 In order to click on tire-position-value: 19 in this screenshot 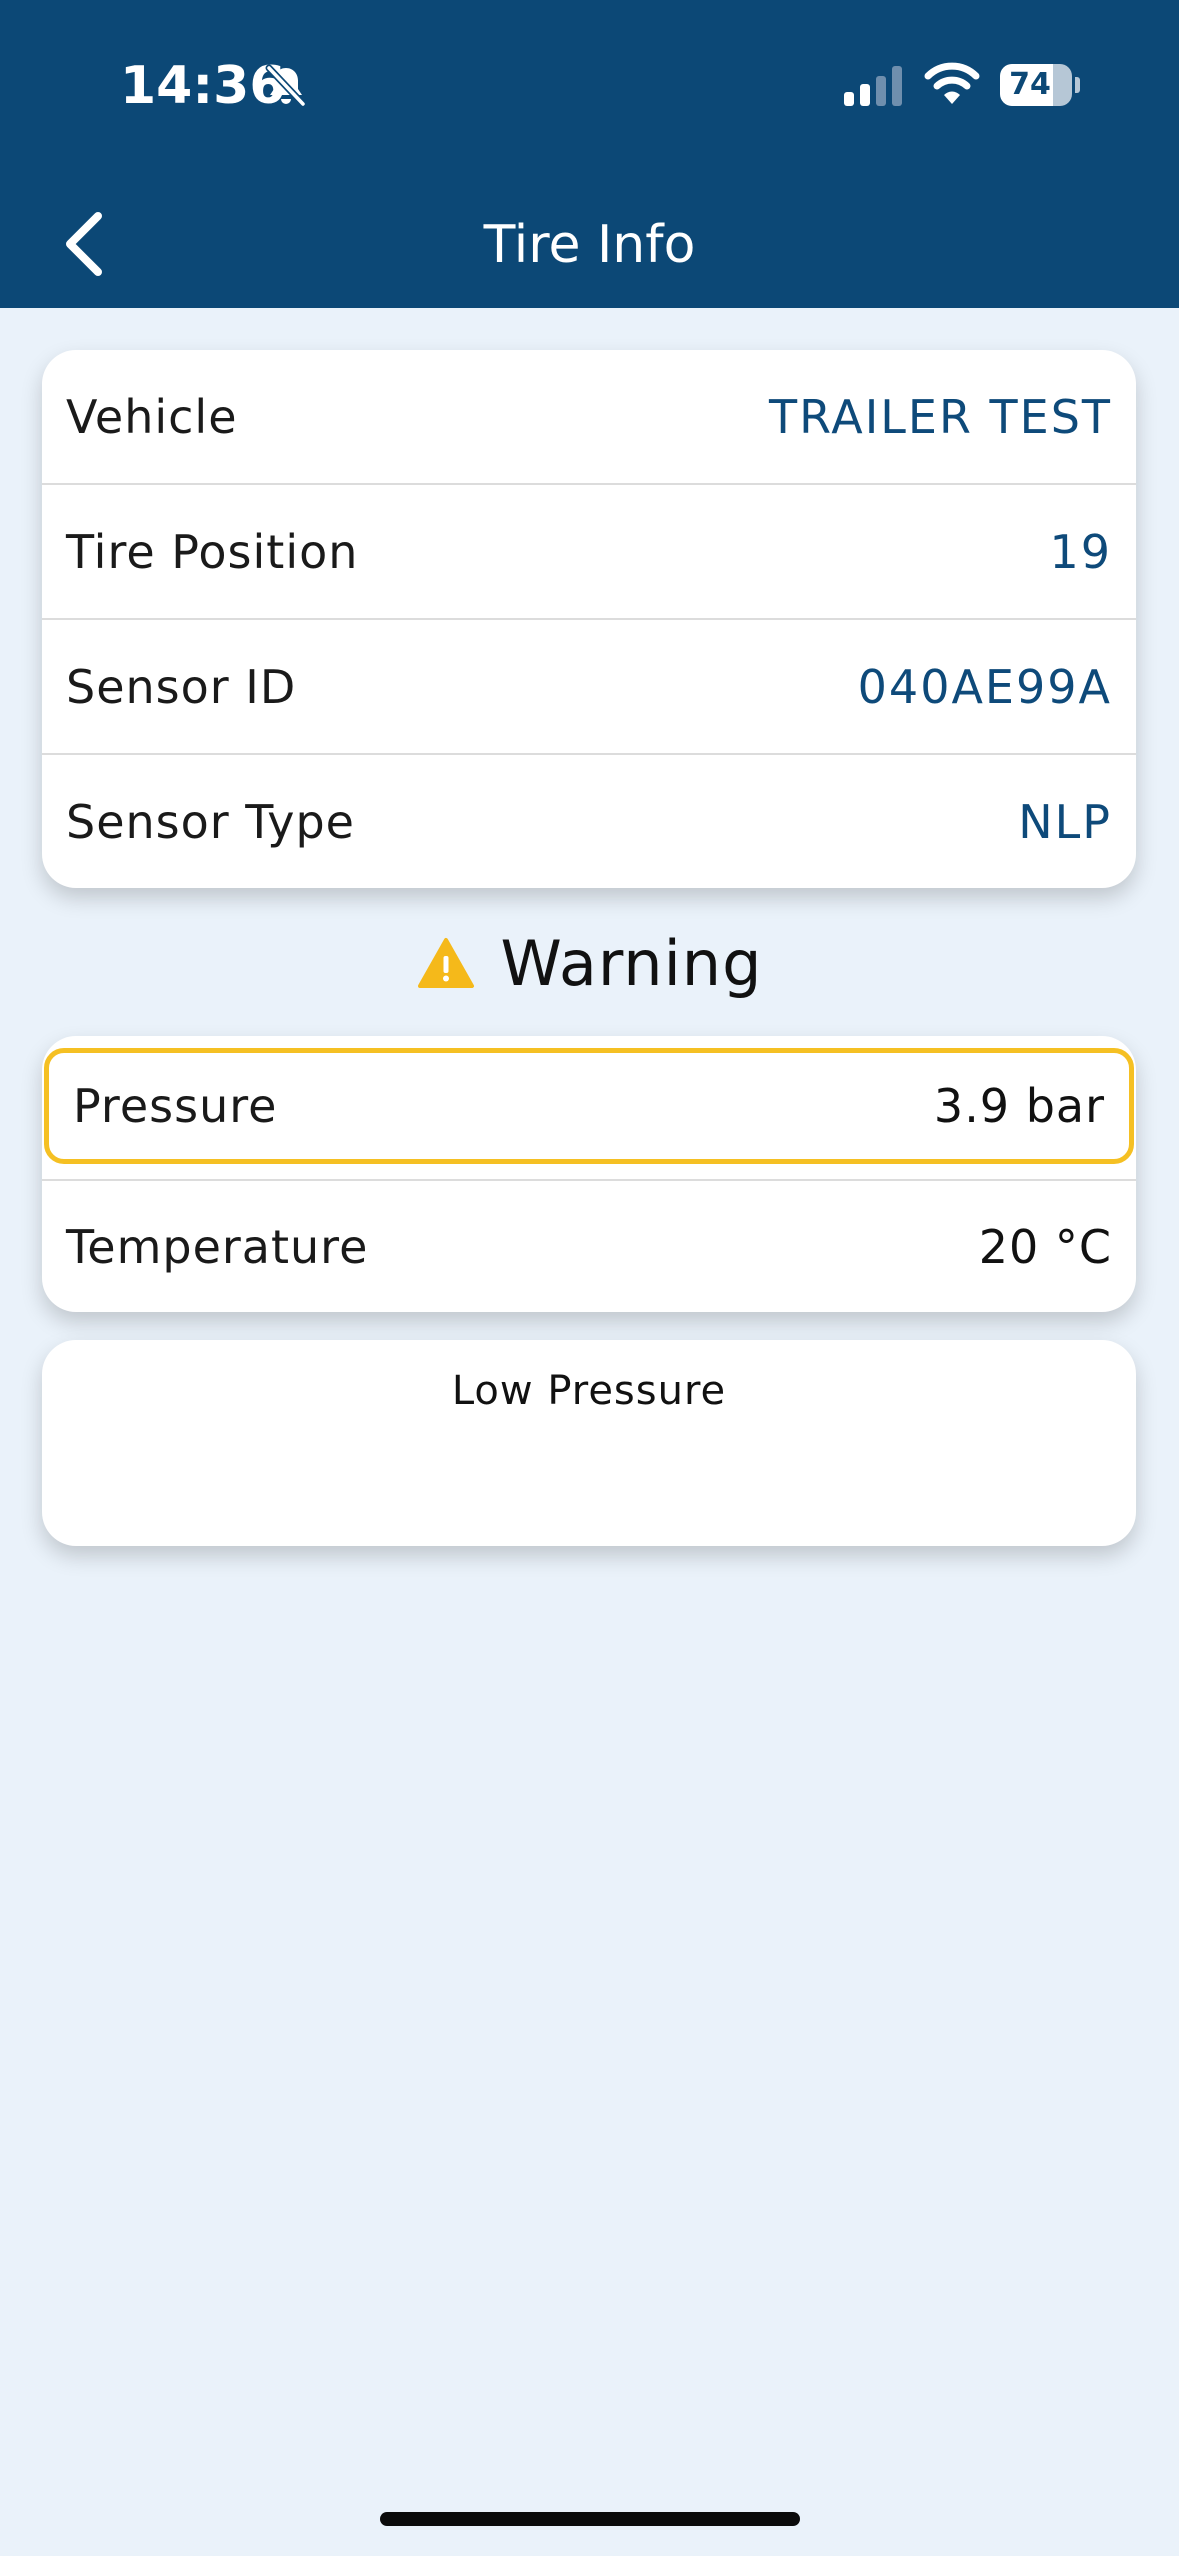, I will do `click(1080, 552)`.